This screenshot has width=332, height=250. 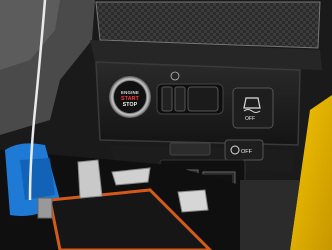 What do you see at coordinates (250, 119) in the screenshot?
I see `traction-off-label: OFF` at bounding box center [250, 119].